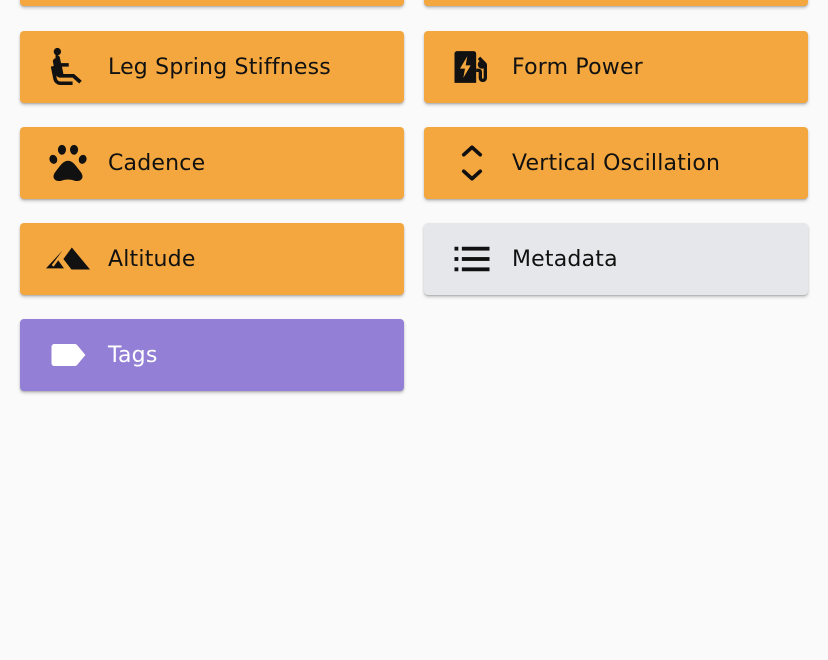 This screenshot has width=828, height=660. I want to click on altitude-card: Altitude, so click(212, 259).